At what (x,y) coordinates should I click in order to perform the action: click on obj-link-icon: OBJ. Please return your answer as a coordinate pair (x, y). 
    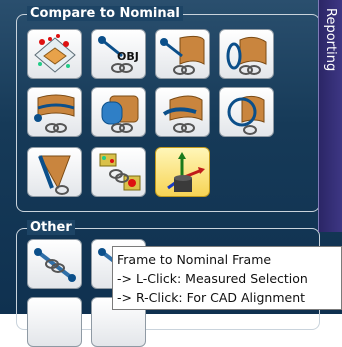
    Looking at the image, I should click on (118, 54).